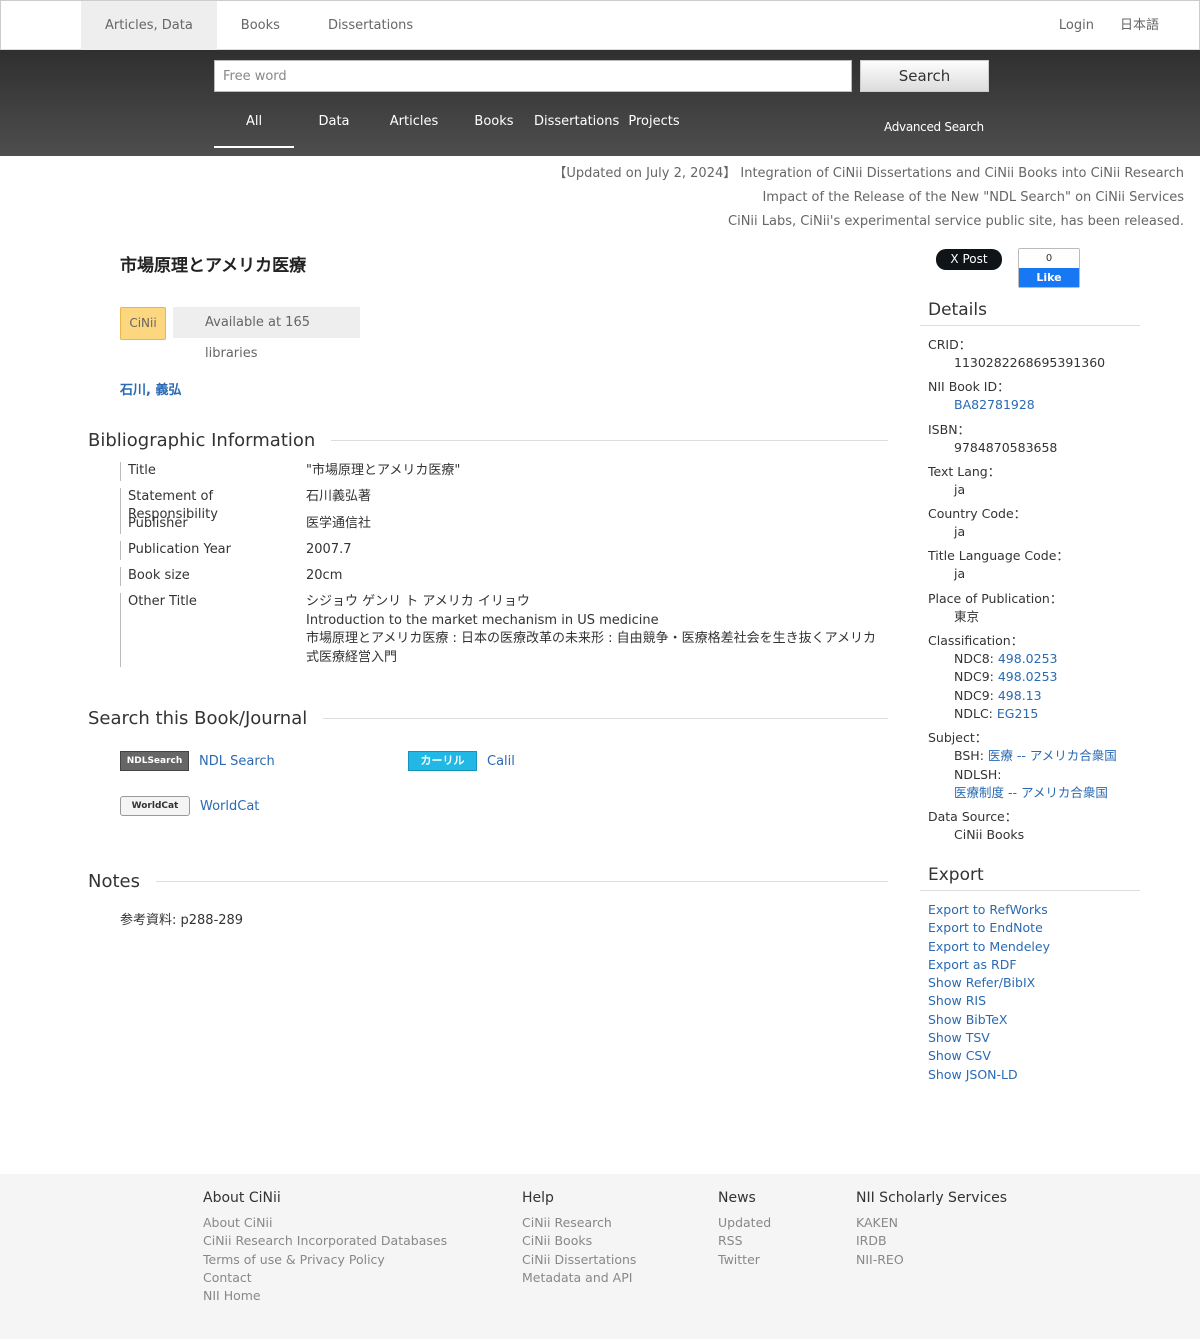  I want to click on advanced-search-link: Advanced Search, so click(934, 127).